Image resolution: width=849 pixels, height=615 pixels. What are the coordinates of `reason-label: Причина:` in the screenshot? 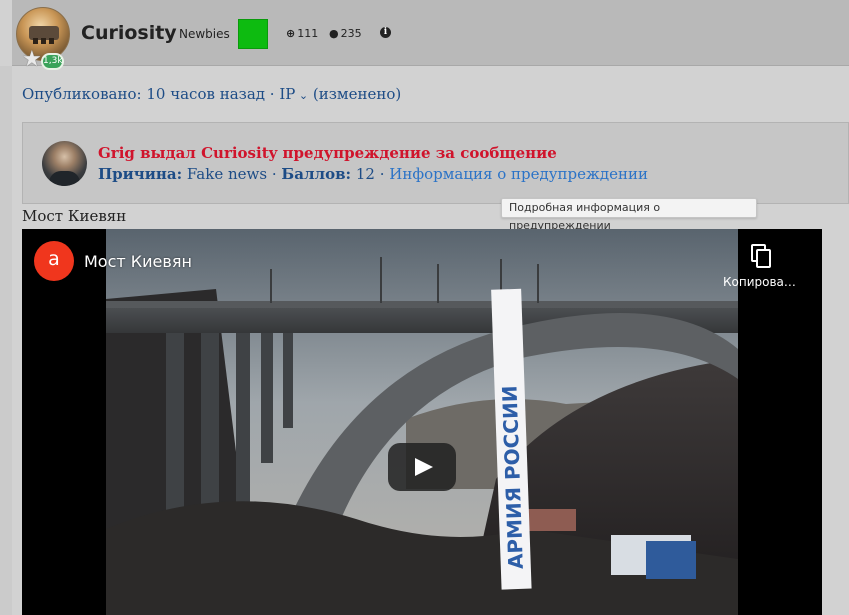 It's located at (140, 174).